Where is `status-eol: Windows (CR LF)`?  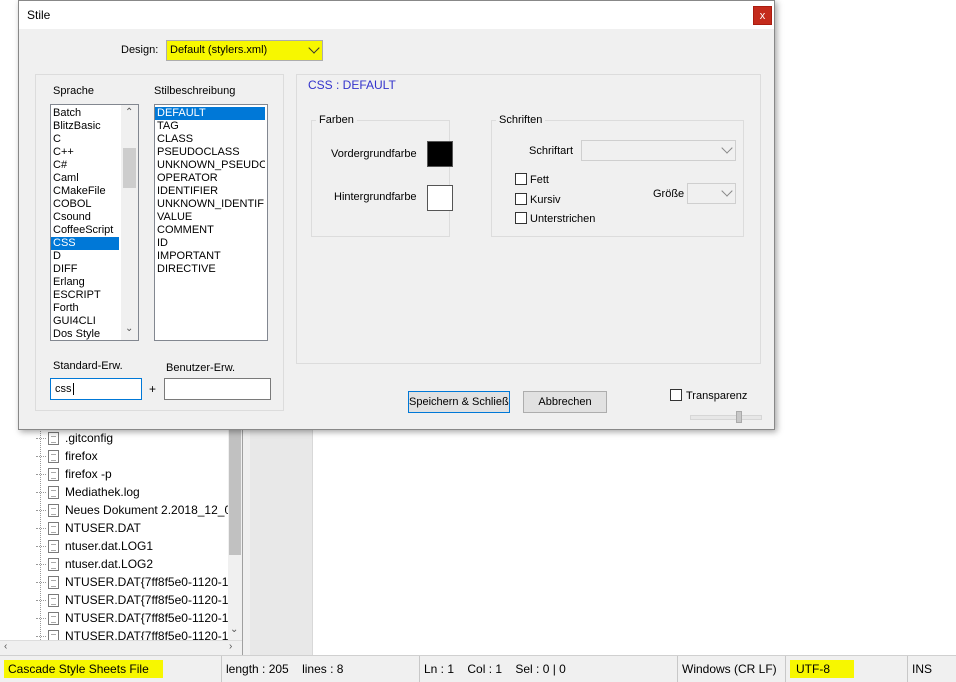
status-eol: Windows (CR LF) is located at coordinates (732, 669).